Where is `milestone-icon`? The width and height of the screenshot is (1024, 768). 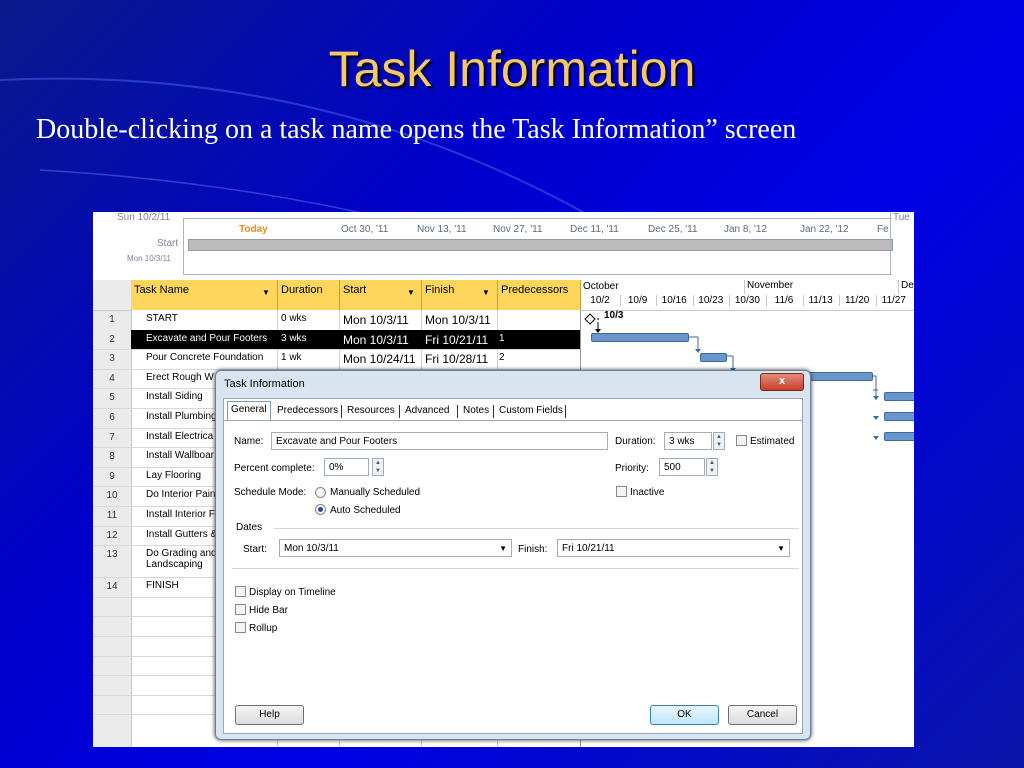
milestone-icon is located at coordinates (590, 319).